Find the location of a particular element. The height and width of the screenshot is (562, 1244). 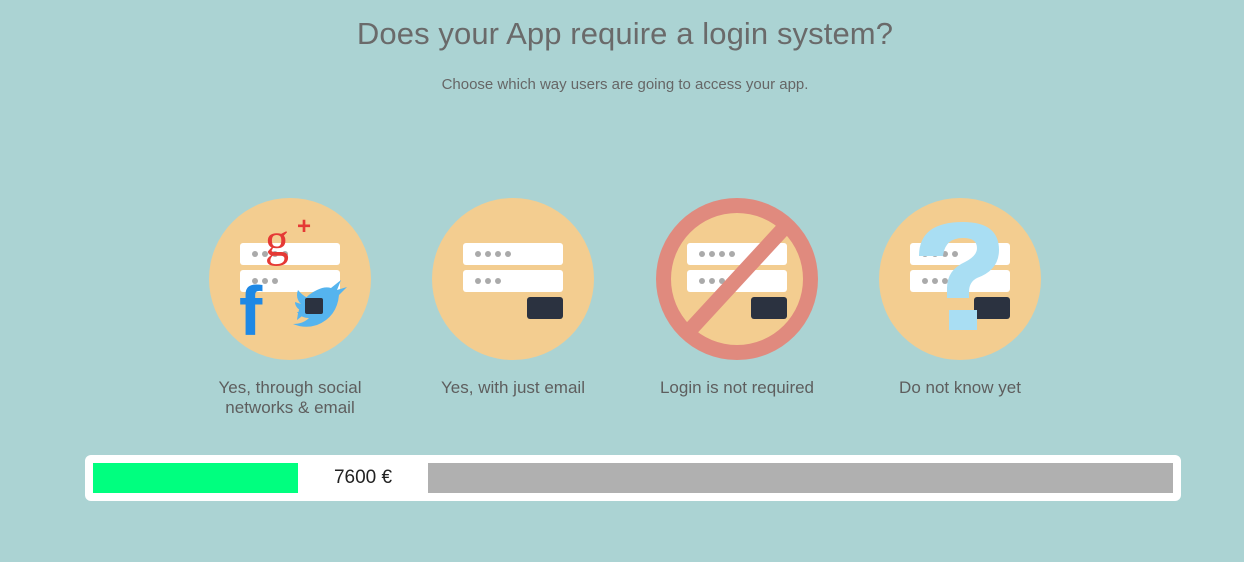

svg-text: f is located at coordinates (251, 311).